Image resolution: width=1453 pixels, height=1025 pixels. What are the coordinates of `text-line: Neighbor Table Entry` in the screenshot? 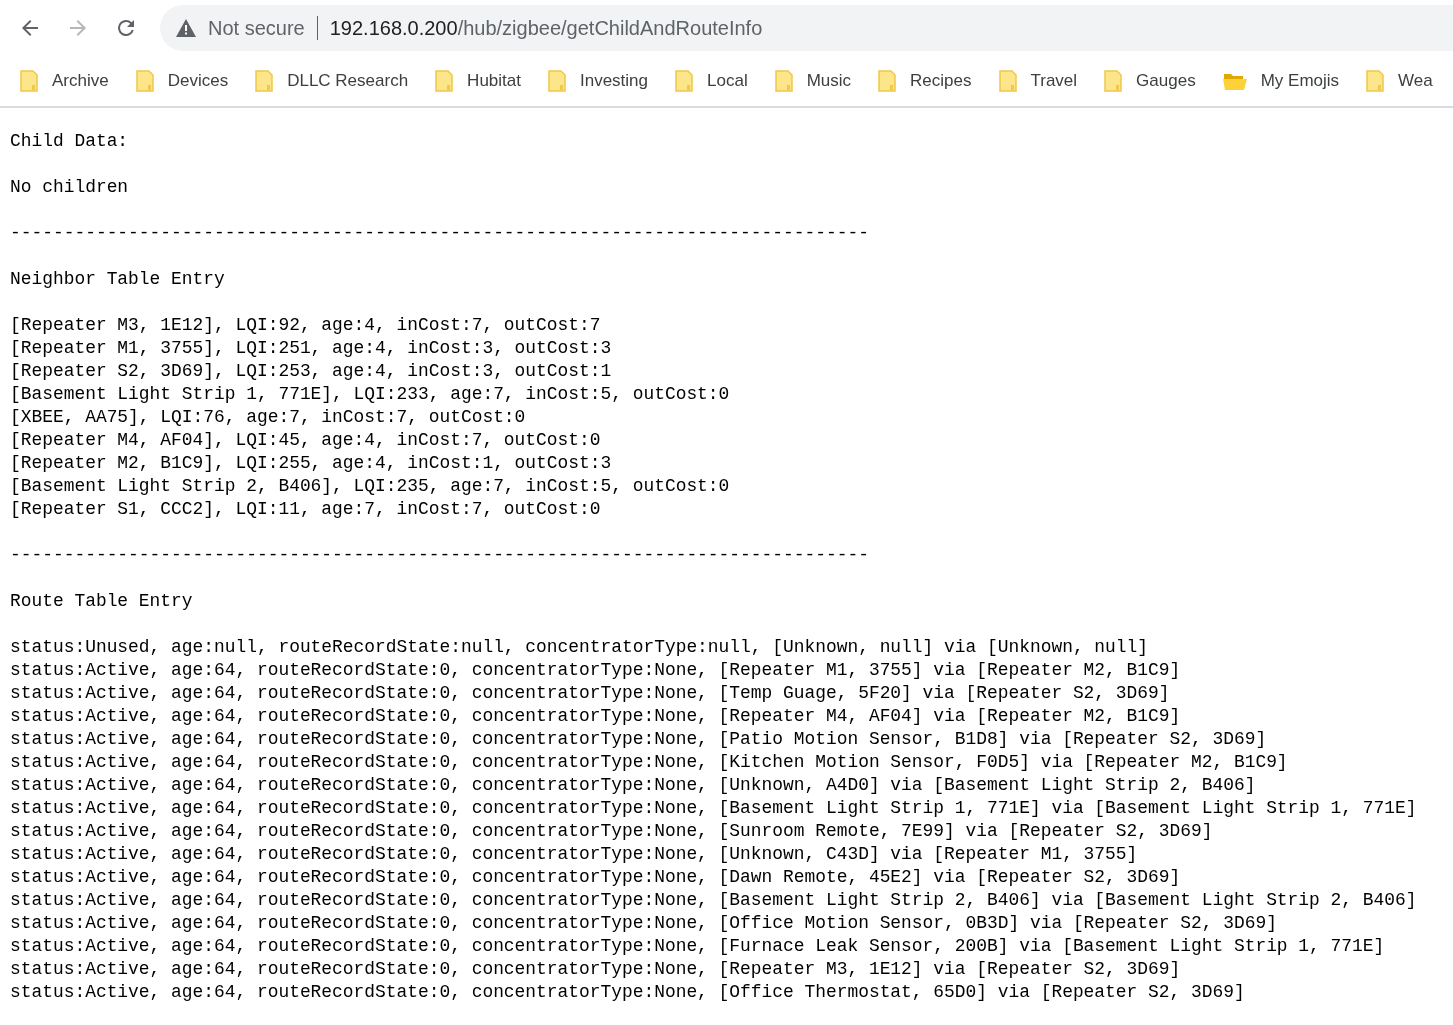 It's located at (117, 279).